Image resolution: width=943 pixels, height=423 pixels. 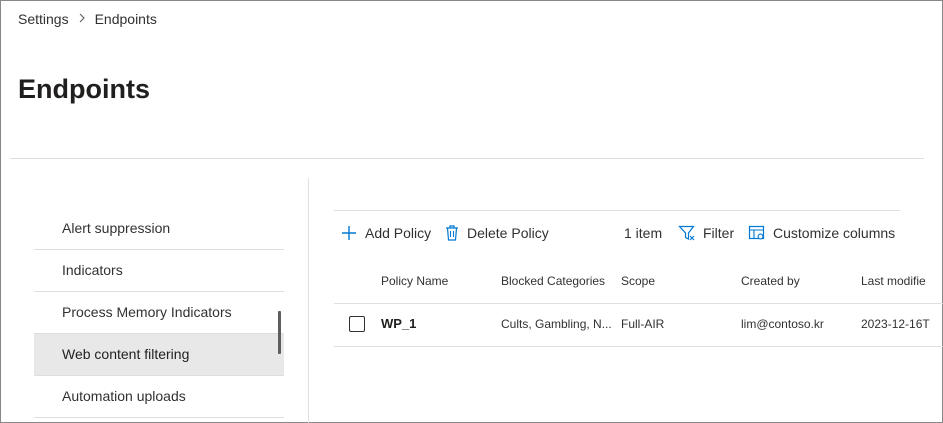 I want to click on page-title: Endpoints, so click(x=84, y=89).